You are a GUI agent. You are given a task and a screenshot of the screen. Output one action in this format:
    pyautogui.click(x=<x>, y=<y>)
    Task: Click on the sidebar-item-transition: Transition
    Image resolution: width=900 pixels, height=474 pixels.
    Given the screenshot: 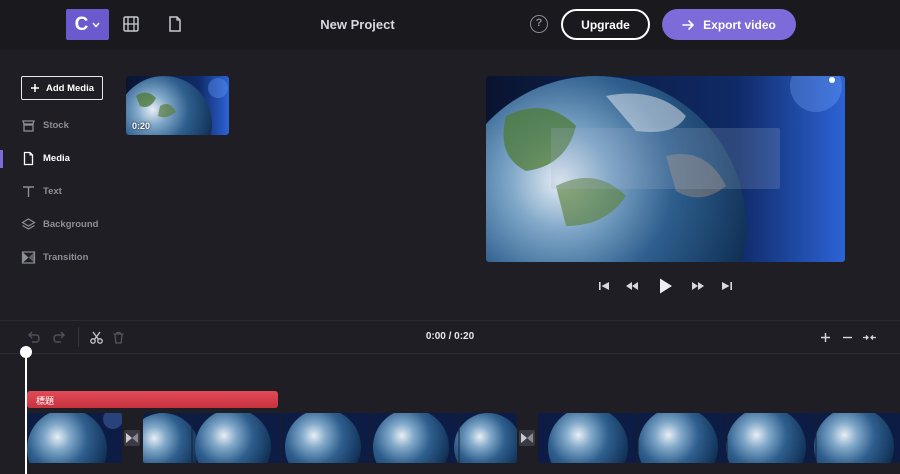 What is the action you would take?
    pyautogui.click(x=60, y=258)
    